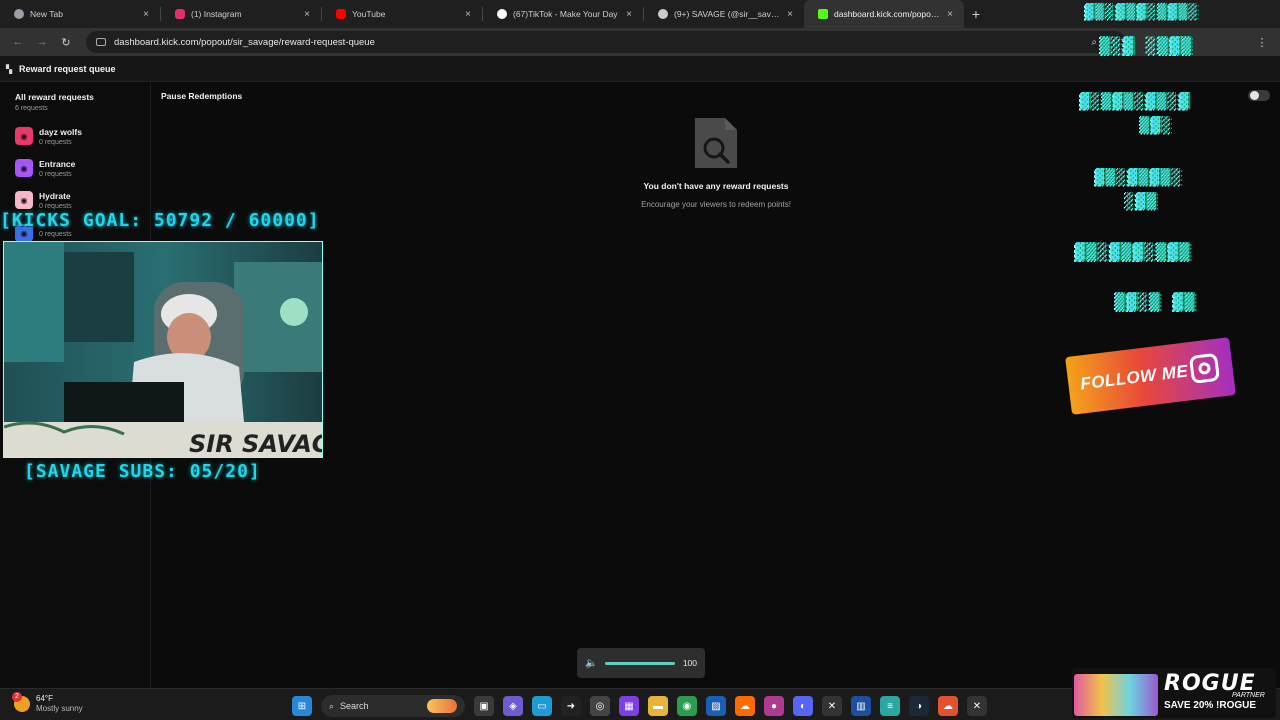  Describe the element at coordinates (60, 131) in the screenshot. I see `reward-name: dayz wolfs` at that location.